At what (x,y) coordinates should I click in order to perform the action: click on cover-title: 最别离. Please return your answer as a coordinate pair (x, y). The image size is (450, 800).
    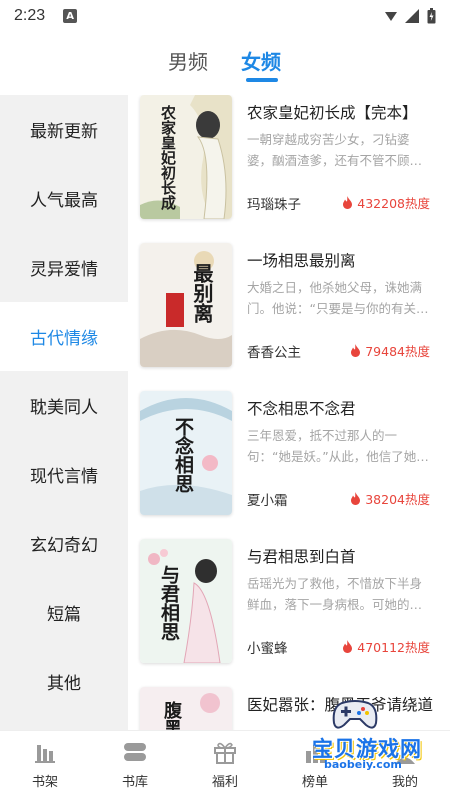
    Looking at the image, I should click on (202, 293).